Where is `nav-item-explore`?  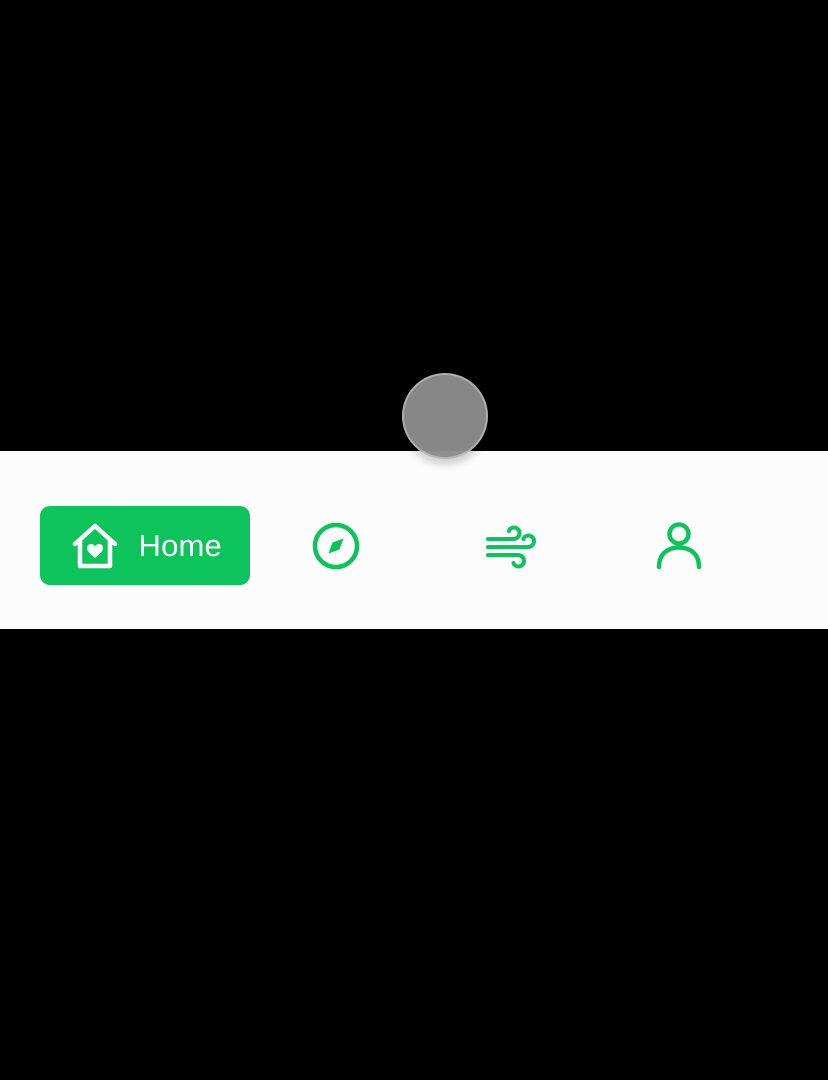 nav-item-explore is located at coordinates (336, 545).